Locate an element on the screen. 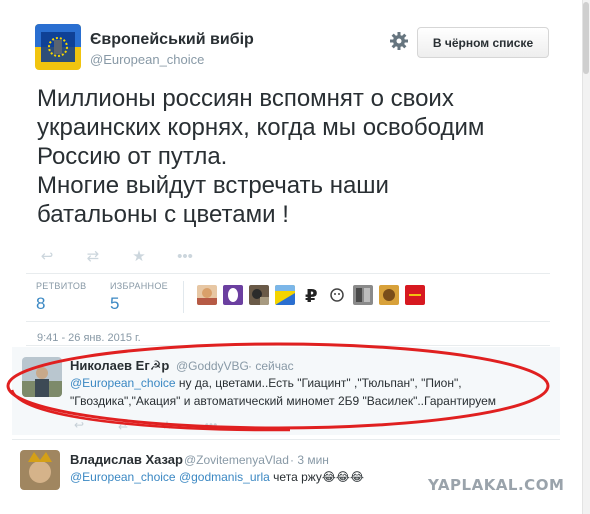  reply-actions: ↩ ⇄ ★ ••• is located at coordinates (158, 425).